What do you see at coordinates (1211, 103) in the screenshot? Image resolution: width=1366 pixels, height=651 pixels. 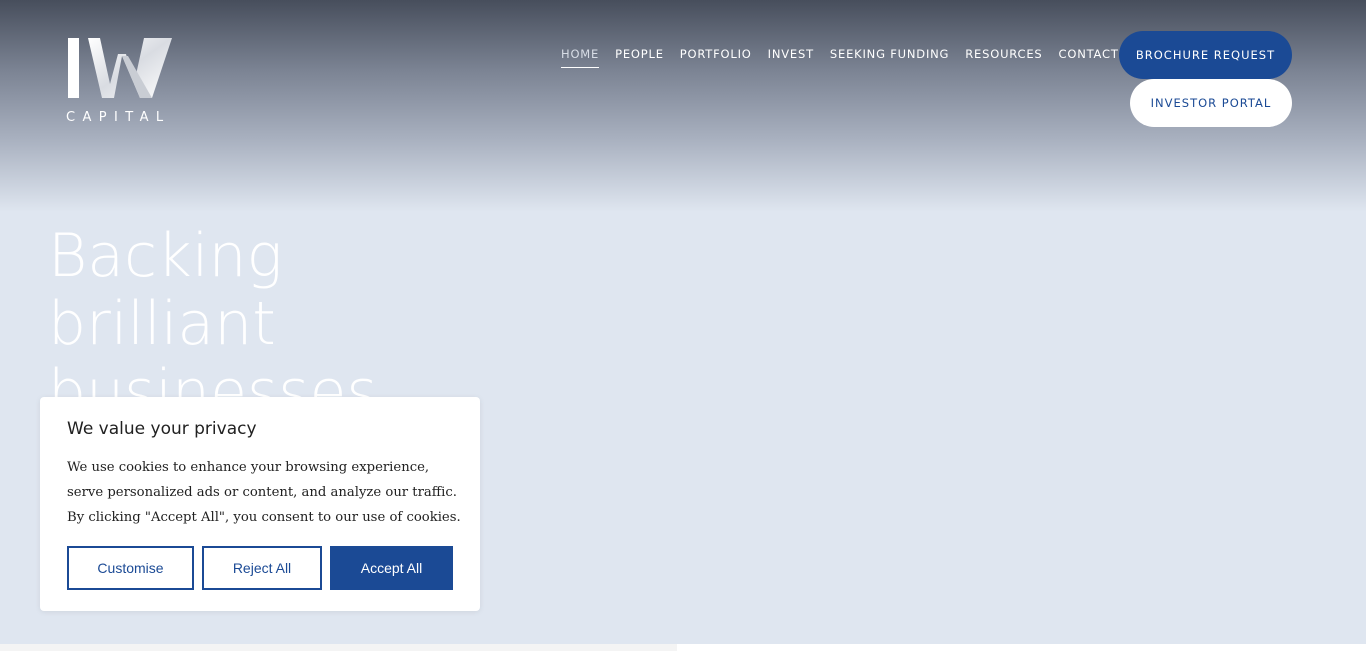 I see `investor-portal-button: INVESTOR PORTAL` at bounding box center [1211, 103].